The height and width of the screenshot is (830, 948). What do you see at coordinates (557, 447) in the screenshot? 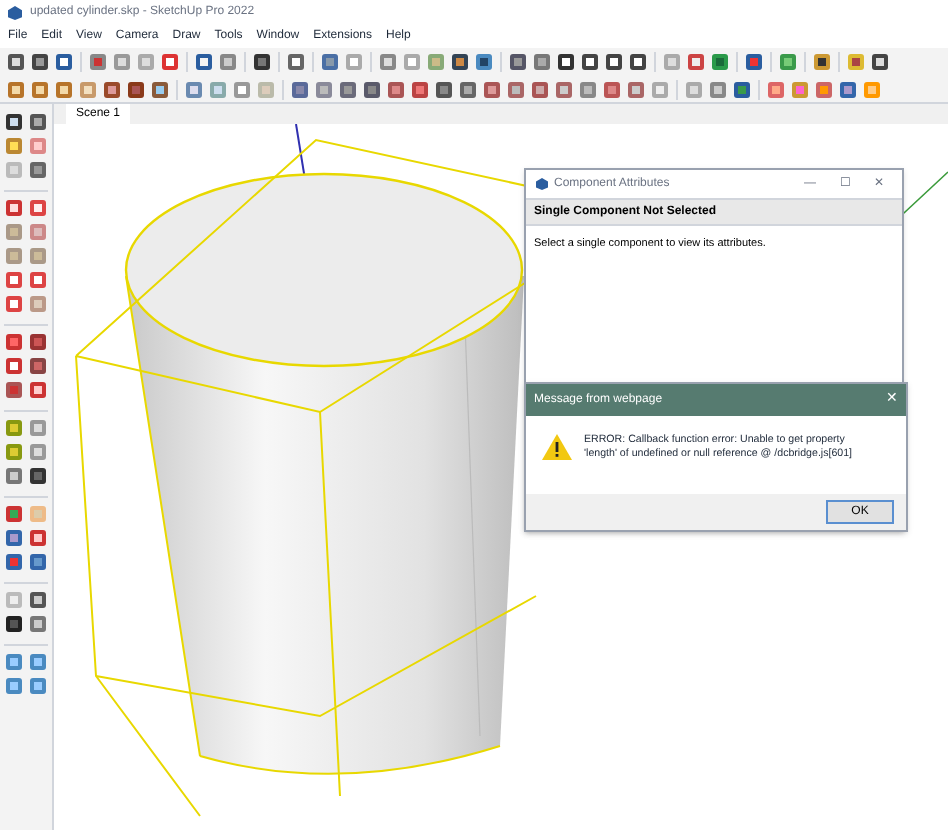
I see `warning-icon` at bounding box center [557, 447].